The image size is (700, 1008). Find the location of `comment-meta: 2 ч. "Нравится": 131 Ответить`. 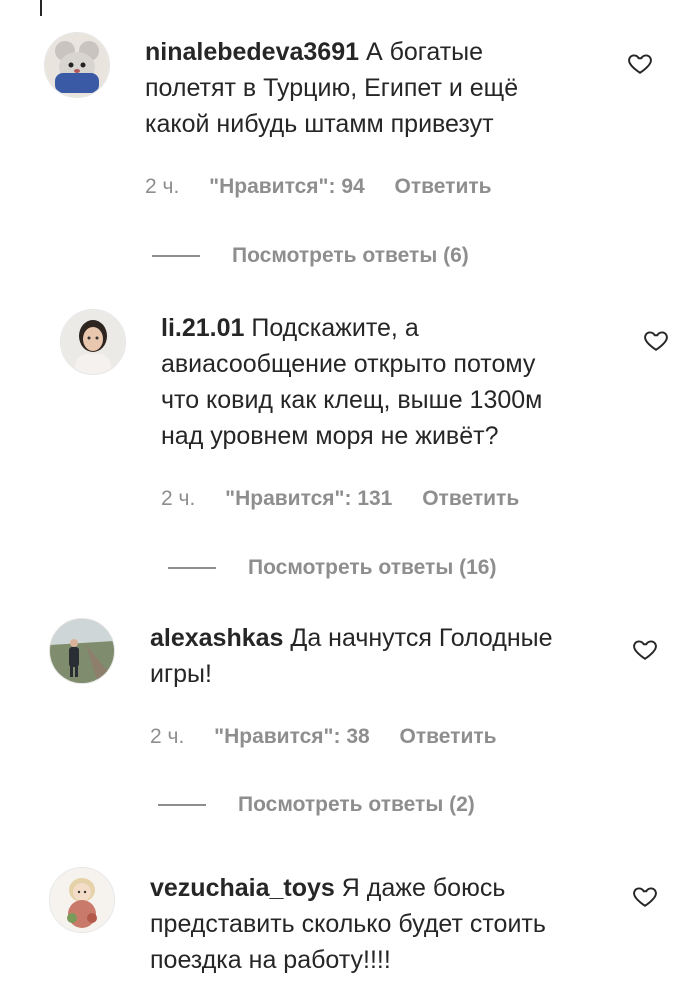

comment-meta: 2 ч. "Нравится": 131 Ответить is located at coordinates (340, 499).